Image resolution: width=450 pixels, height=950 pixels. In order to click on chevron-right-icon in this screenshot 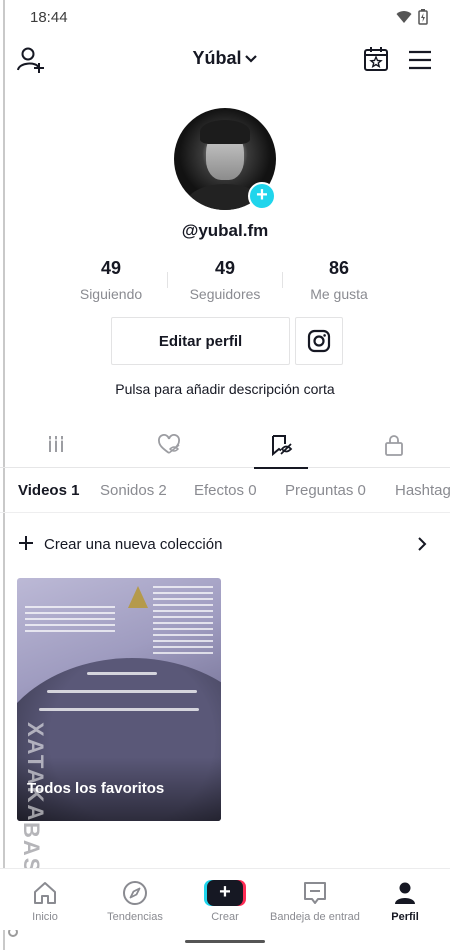, I will do `click(422, 544)`.